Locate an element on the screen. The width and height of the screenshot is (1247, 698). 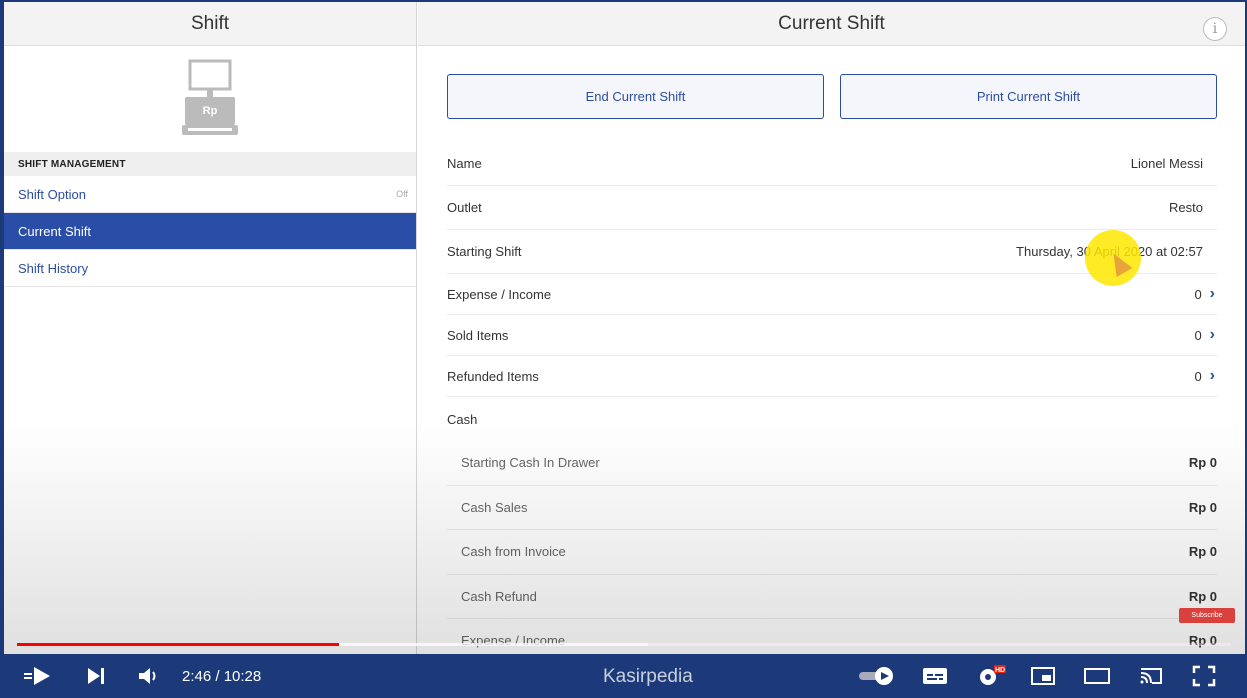
menu-item-label: Current Shift is located at coordinates (54, 231).